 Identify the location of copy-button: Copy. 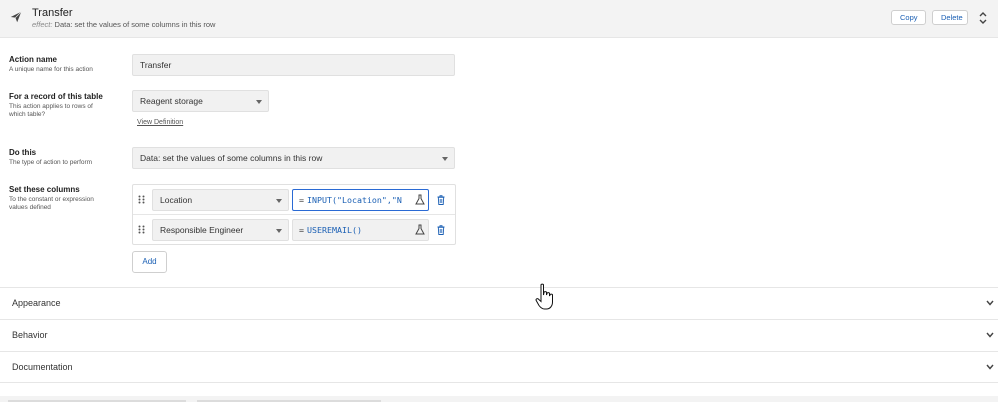
(908, 17).